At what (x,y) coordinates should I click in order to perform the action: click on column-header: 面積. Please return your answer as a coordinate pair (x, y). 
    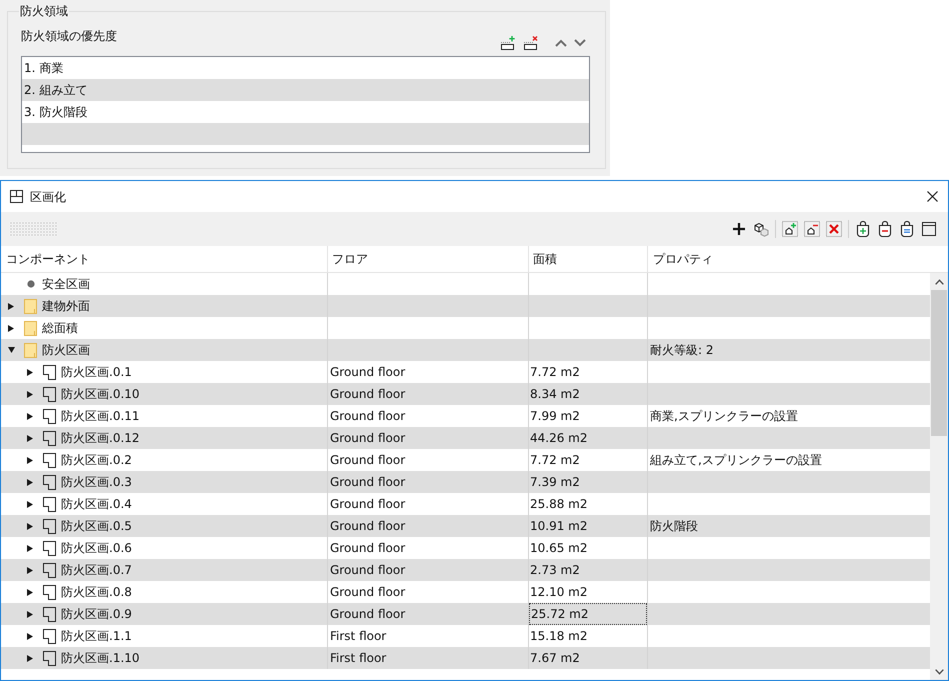
    Looking at the image, I should click on (588, 259).